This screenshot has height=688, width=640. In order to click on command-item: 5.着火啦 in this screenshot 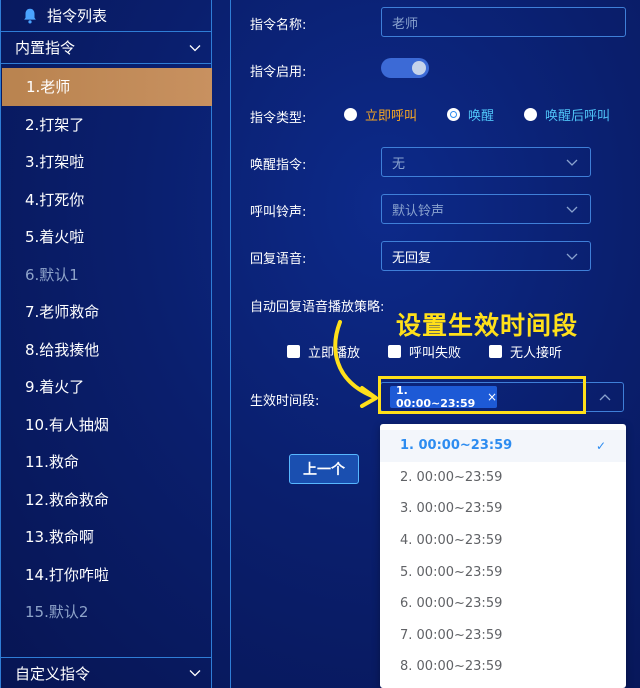, I will do `click(106, 237)`.